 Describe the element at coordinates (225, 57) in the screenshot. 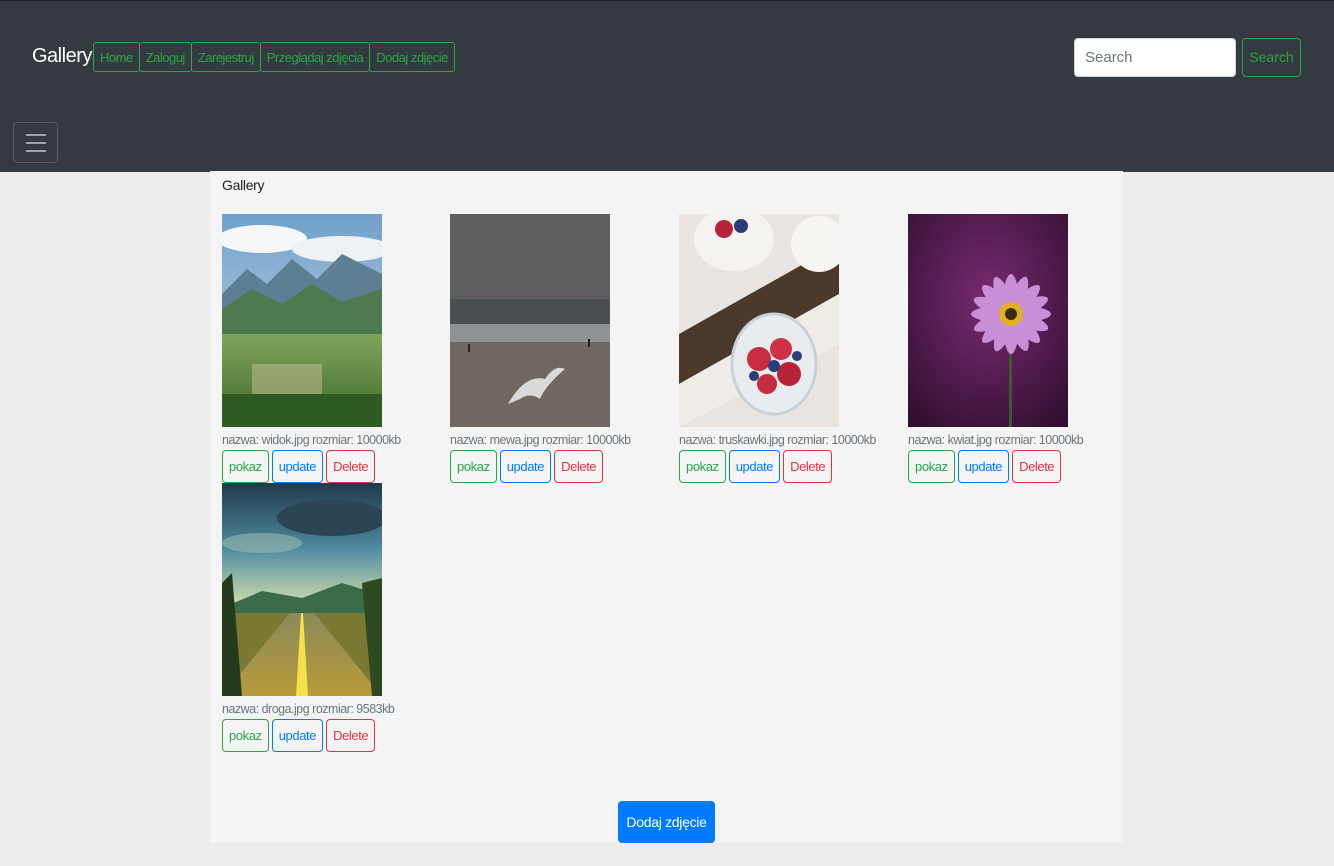

I see `nav-link-register: Zarejestruj` at that location.